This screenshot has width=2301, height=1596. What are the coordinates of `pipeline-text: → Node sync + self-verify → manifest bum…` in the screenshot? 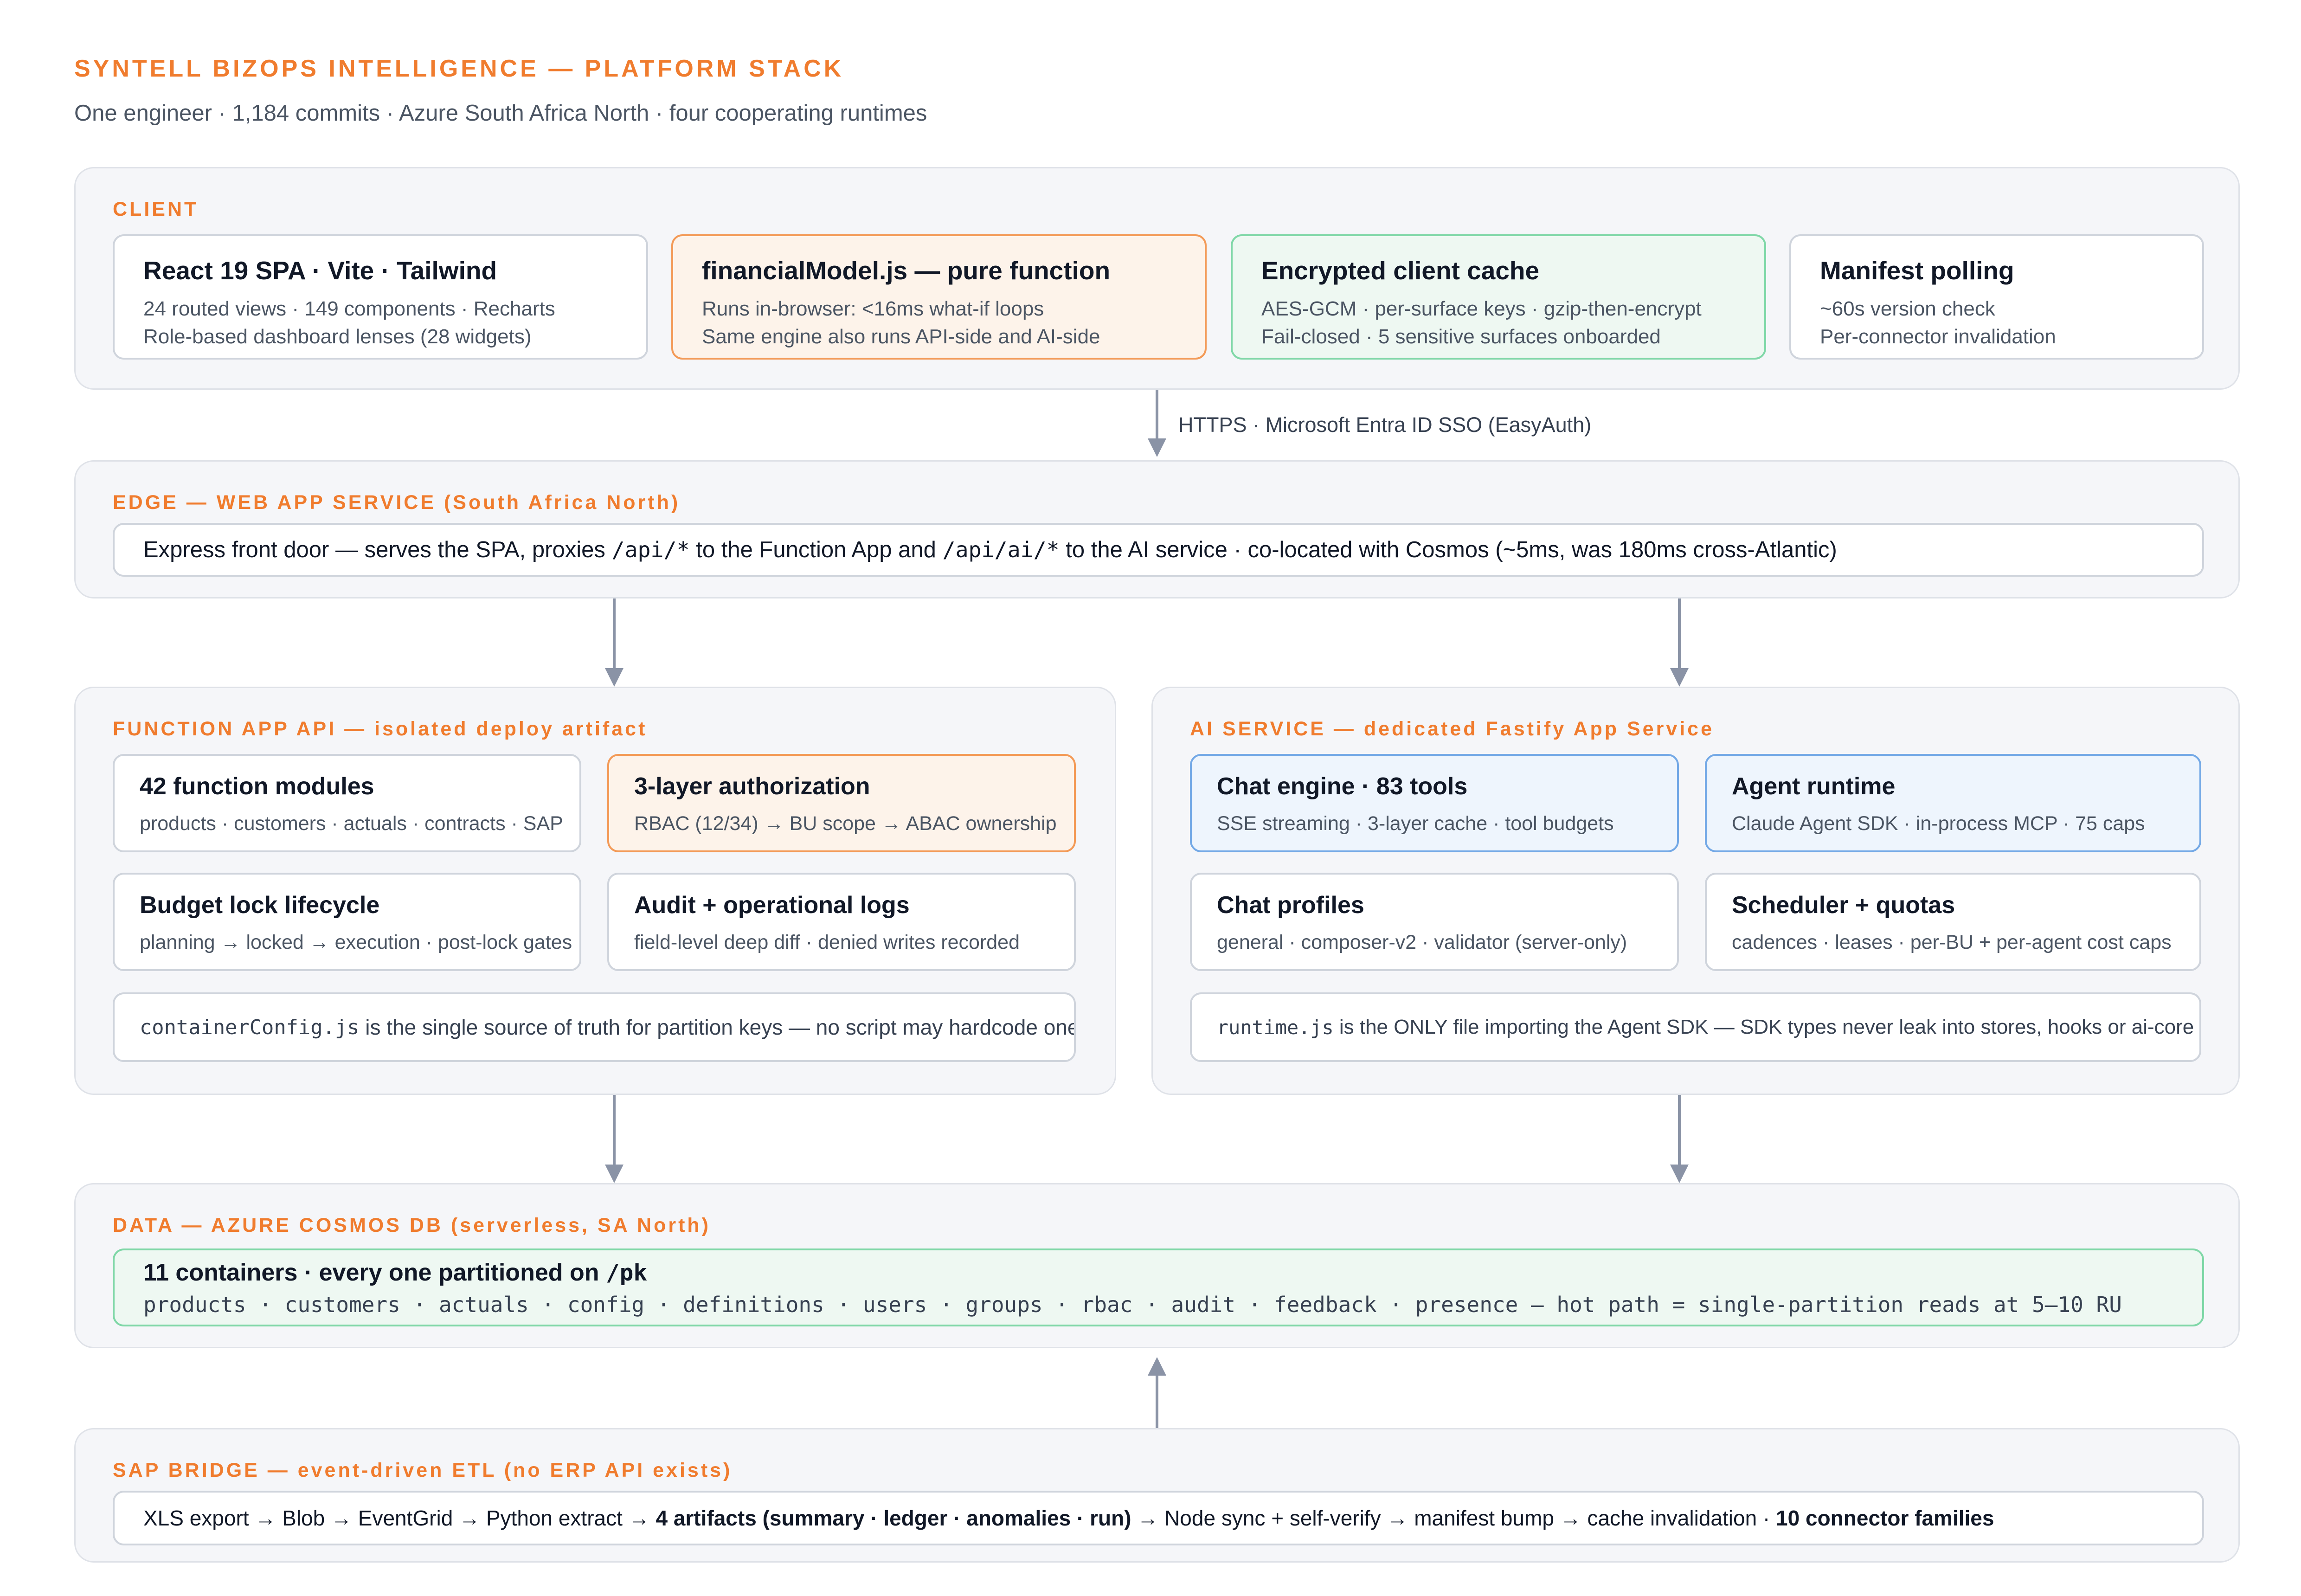 It's located at (1454, 1518).